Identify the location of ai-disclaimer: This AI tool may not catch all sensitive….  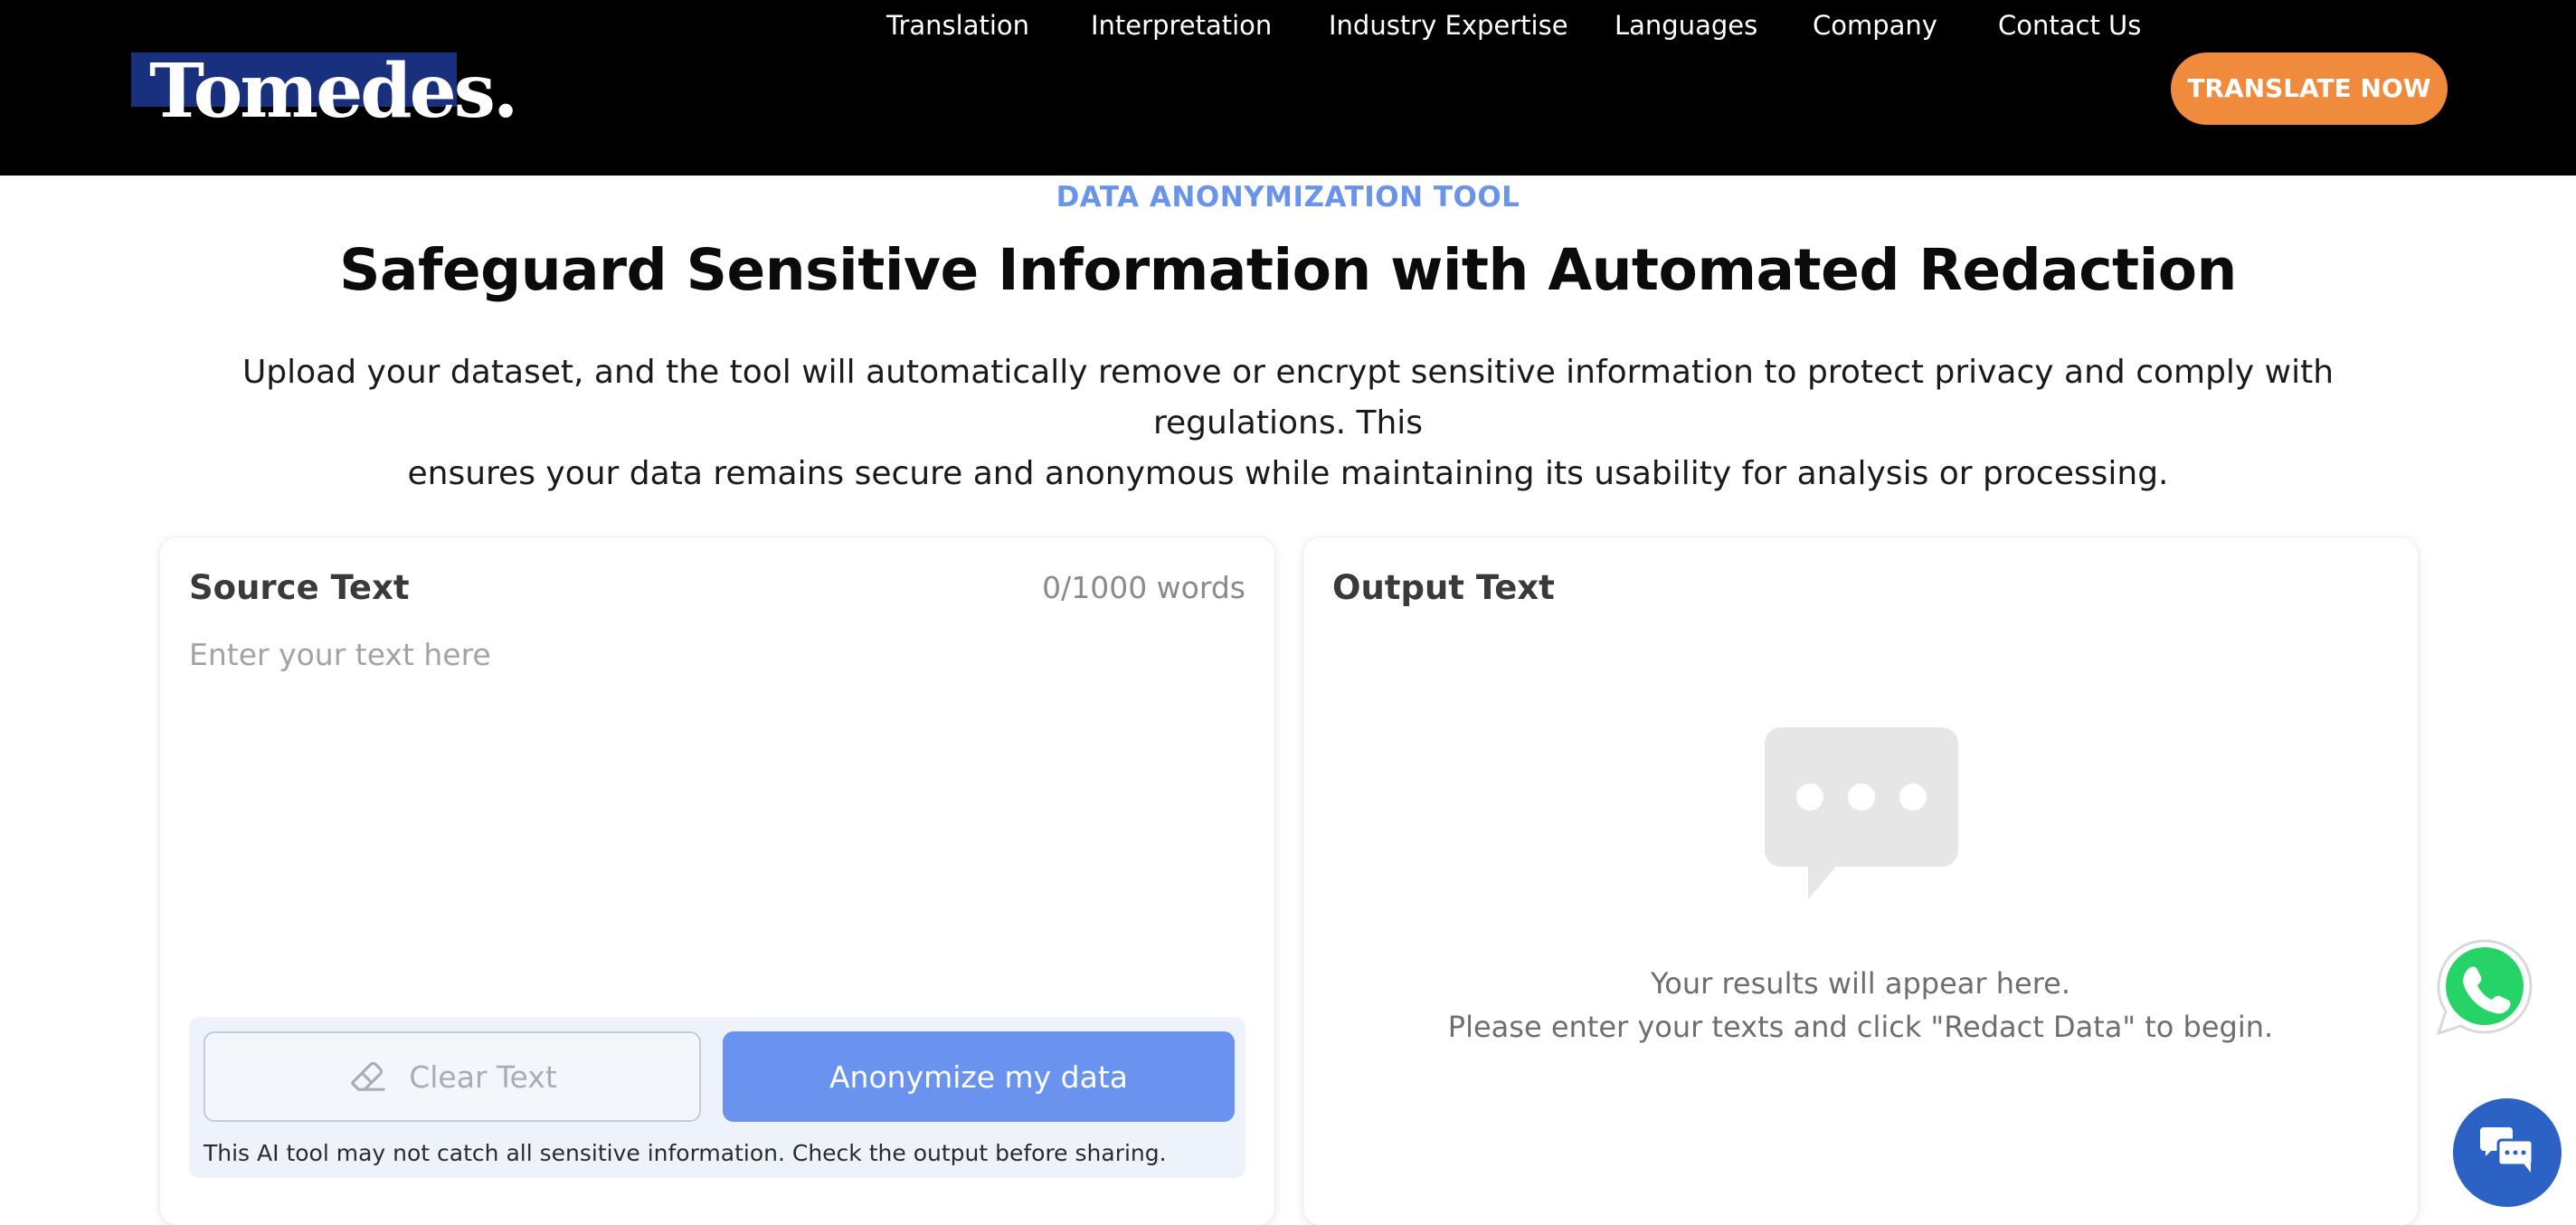
(686, 1153).